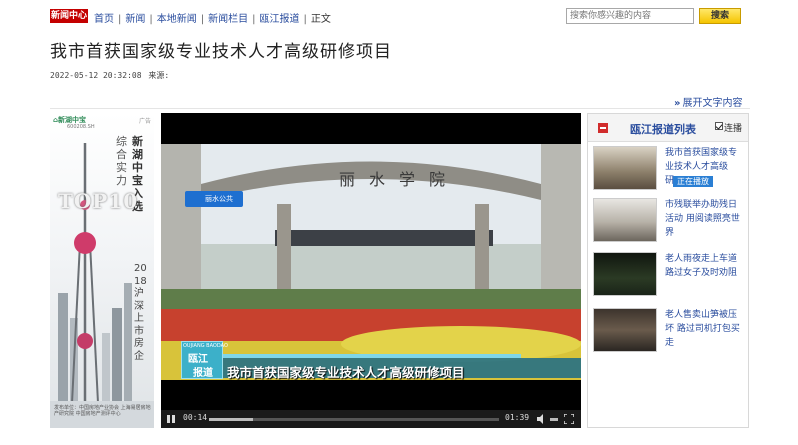  I want to click on ad-stock-code: 600208.SH, so click(81, 127).